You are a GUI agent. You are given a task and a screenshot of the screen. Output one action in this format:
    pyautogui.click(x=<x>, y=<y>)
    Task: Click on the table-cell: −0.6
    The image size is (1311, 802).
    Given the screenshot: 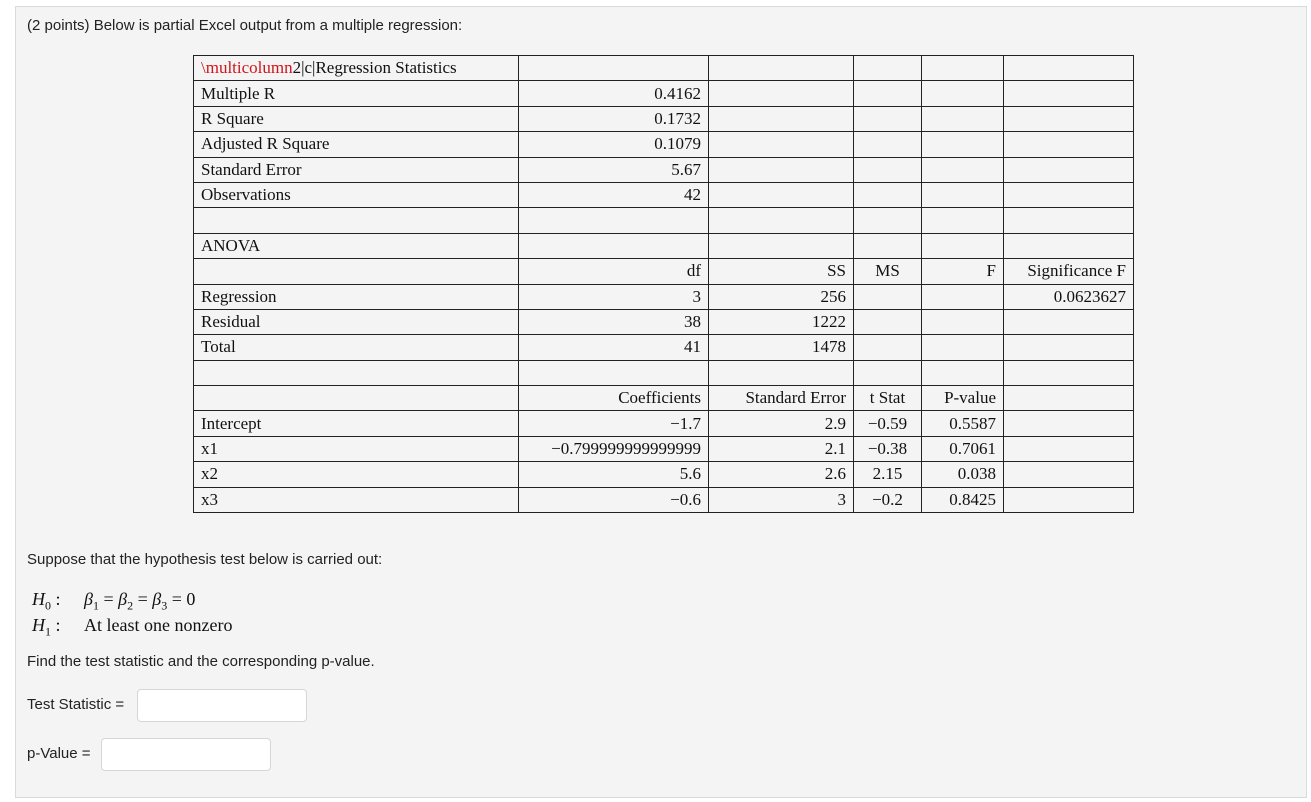 What is the action you would take?
    pyautogui.click(x=613, y=500)
    